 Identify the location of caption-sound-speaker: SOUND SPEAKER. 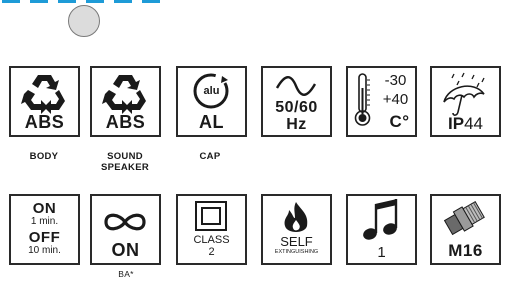
(125, 162).